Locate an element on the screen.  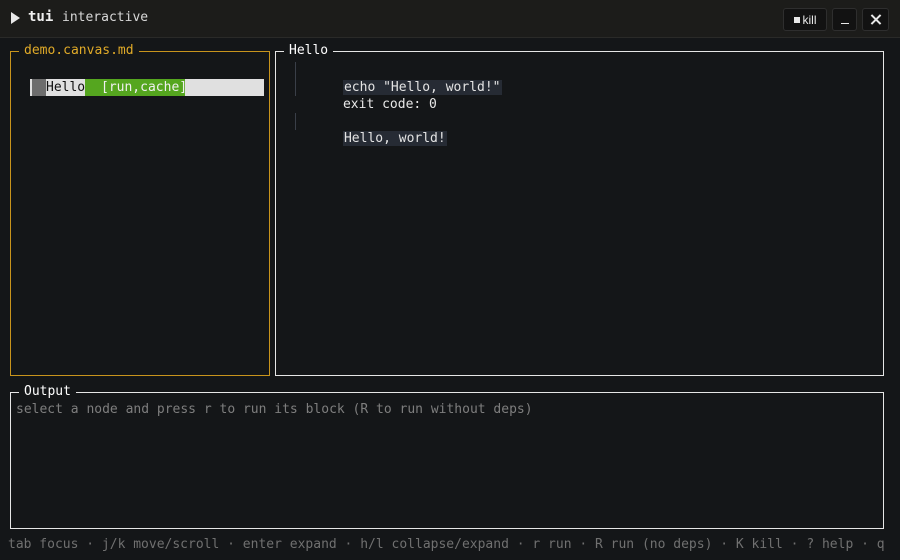
exit-code-text: exit code: 0 is located at coordinates (389, 104).